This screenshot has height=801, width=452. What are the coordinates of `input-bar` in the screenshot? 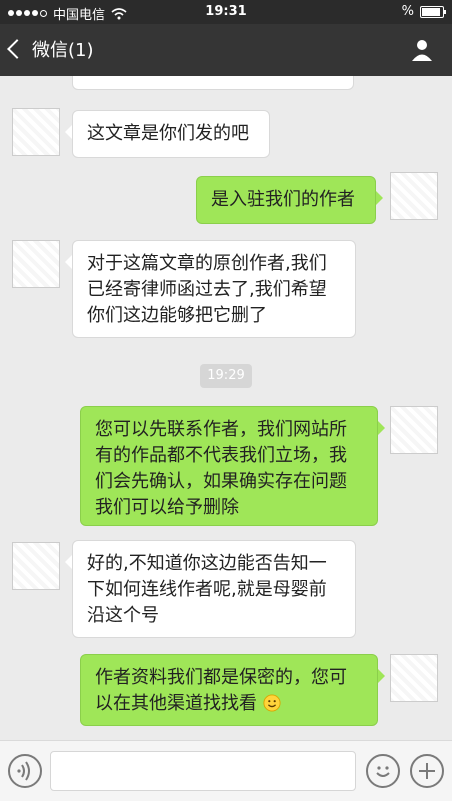 It's located at (226, 770).